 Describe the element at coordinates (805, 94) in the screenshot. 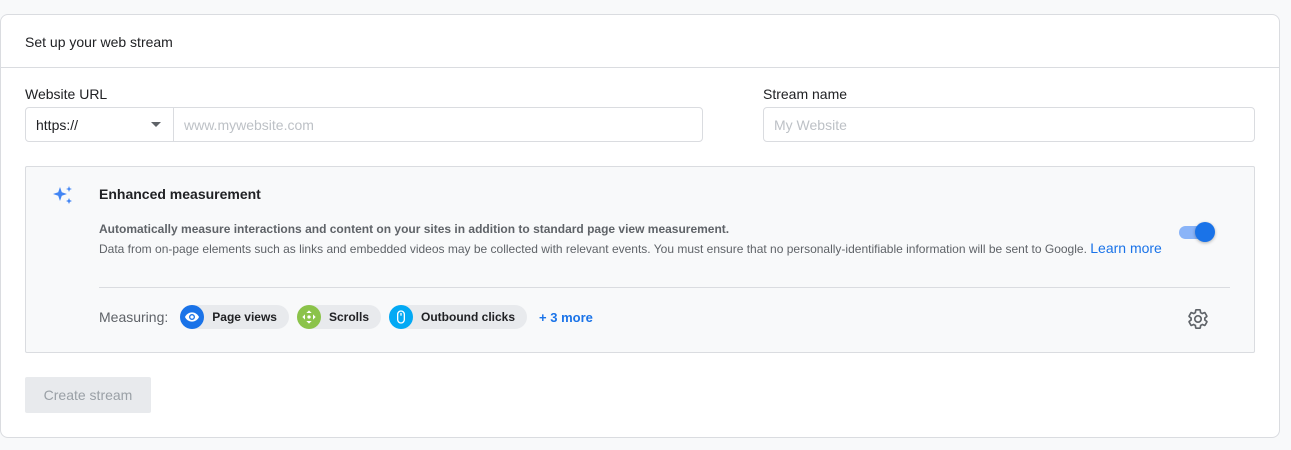

I see `stream-name-label: Stream name` at that location.